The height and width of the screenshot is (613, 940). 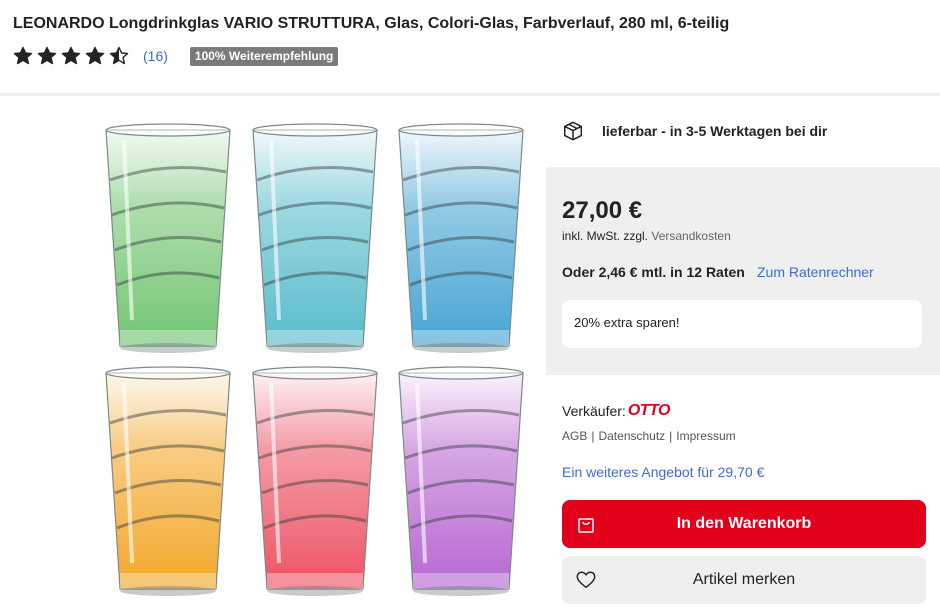 I want to click on delivery-text: lieferbar - in 3-5 Werktagen bei dir, so click(x=715, y=131).